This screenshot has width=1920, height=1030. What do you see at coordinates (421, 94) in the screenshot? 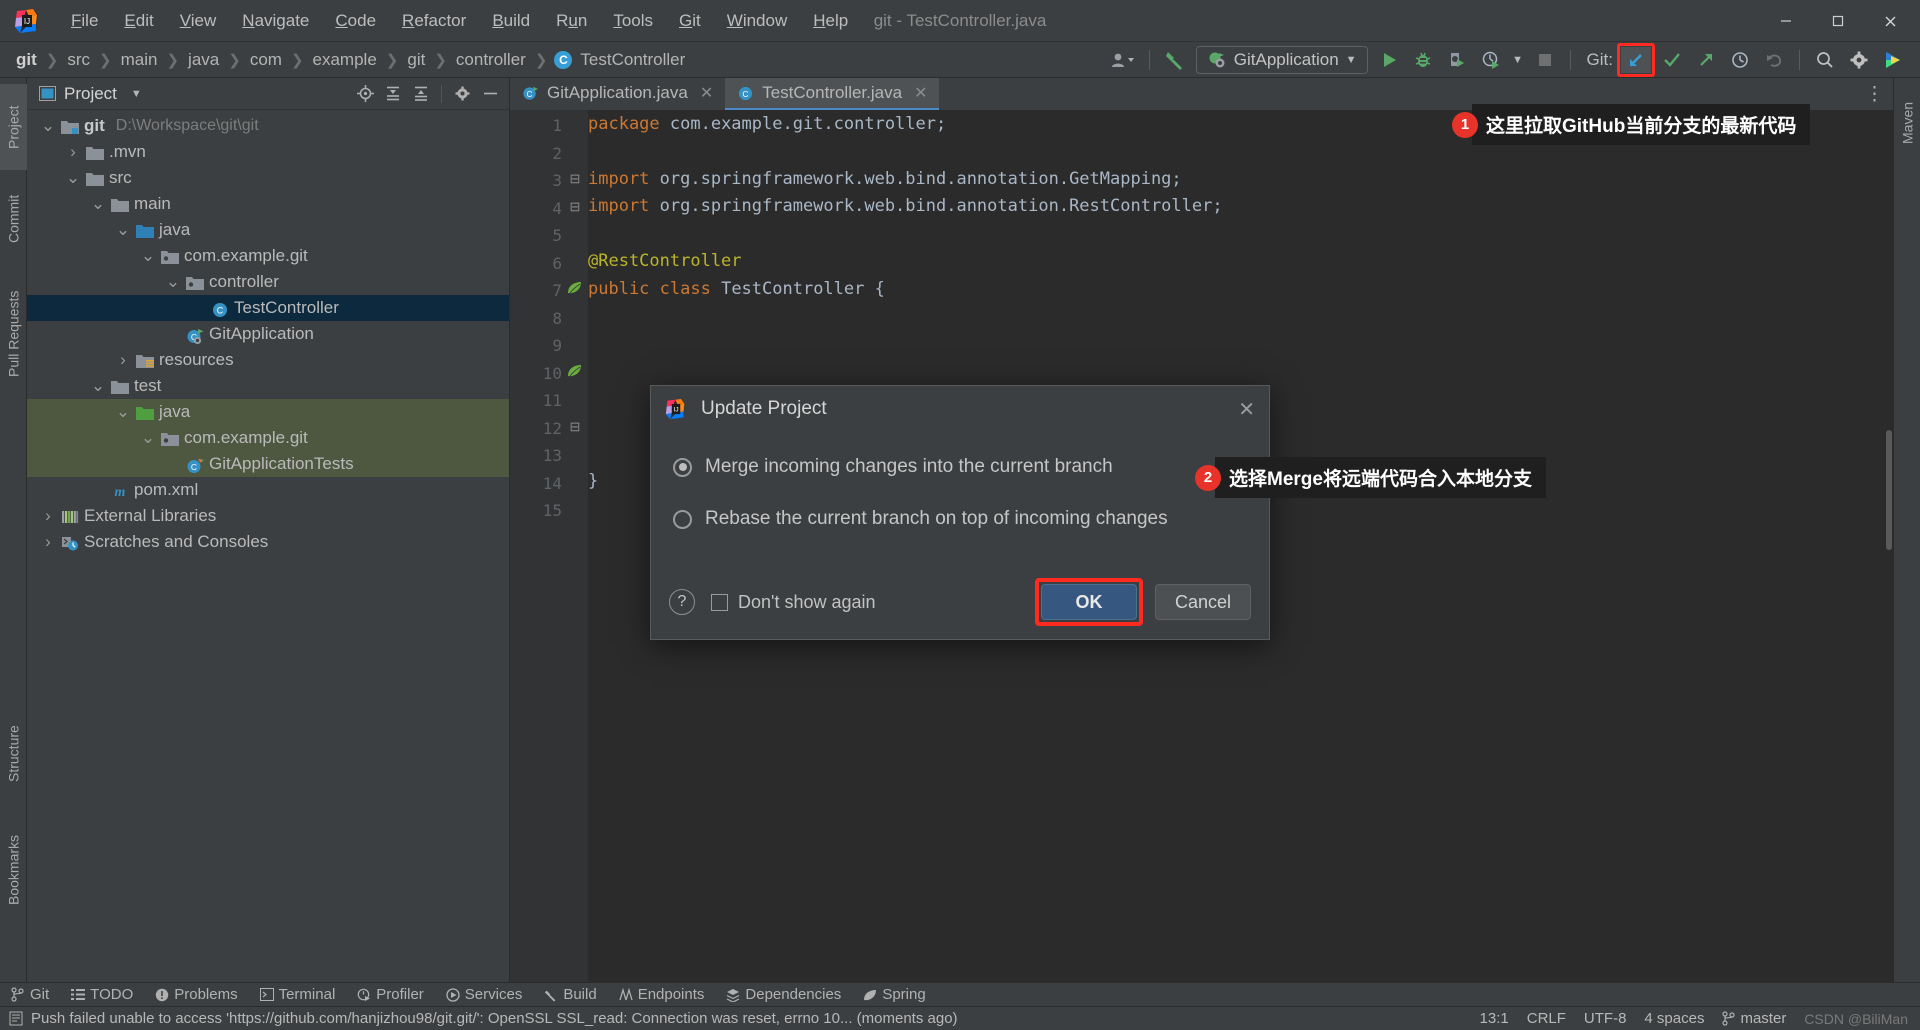
I see `collapse-all-icon` at bounding box center [421, 94].